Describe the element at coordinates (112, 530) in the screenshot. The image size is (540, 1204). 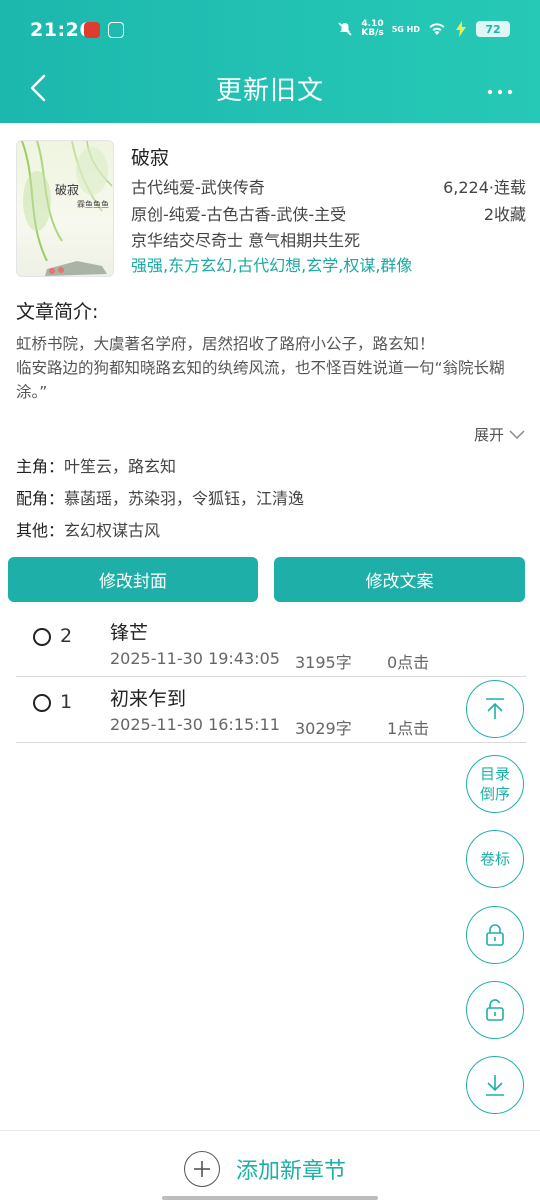
I see `role-other-value: 玄幻权谋古风` at that location.